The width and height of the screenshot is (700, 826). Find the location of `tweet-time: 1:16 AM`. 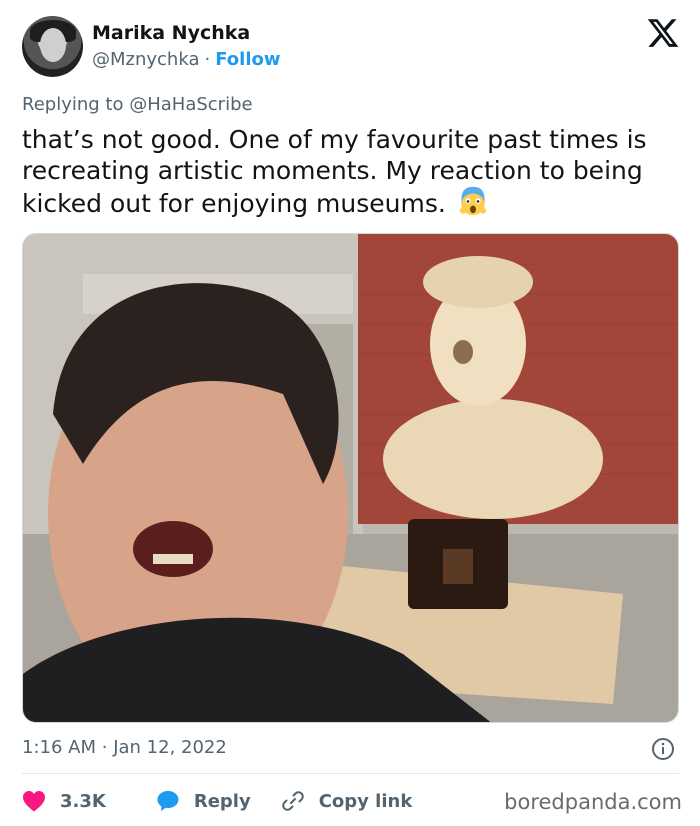

tweet-time: 1:16 AM is located at coordinates (59, 747).